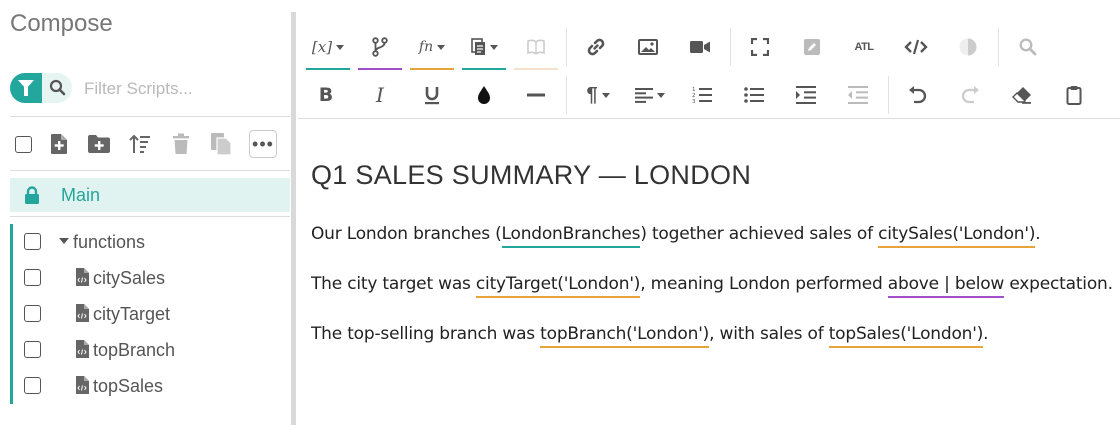 The image size is (1120, 425). Describe the element at coordinates (132, 314) in the screenshot. I see `file-label: cityTarget` at that location.